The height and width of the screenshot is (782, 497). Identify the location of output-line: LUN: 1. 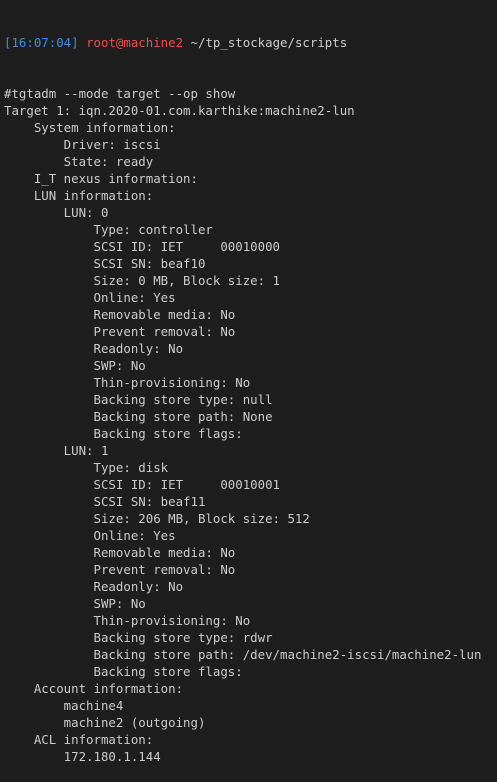
(56, 450).